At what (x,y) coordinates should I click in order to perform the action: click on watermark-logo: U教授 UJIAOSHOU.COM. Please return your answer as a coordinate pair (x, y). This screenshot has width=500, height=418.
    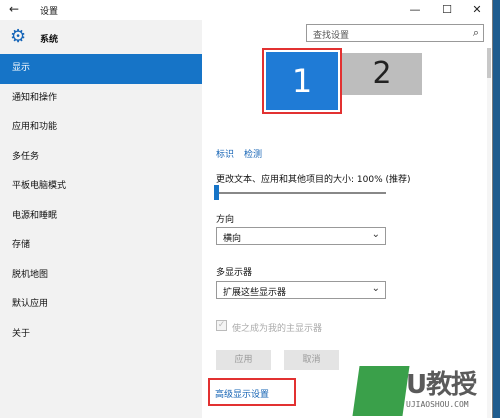
    Looking at the image, I should click on (422, 390).